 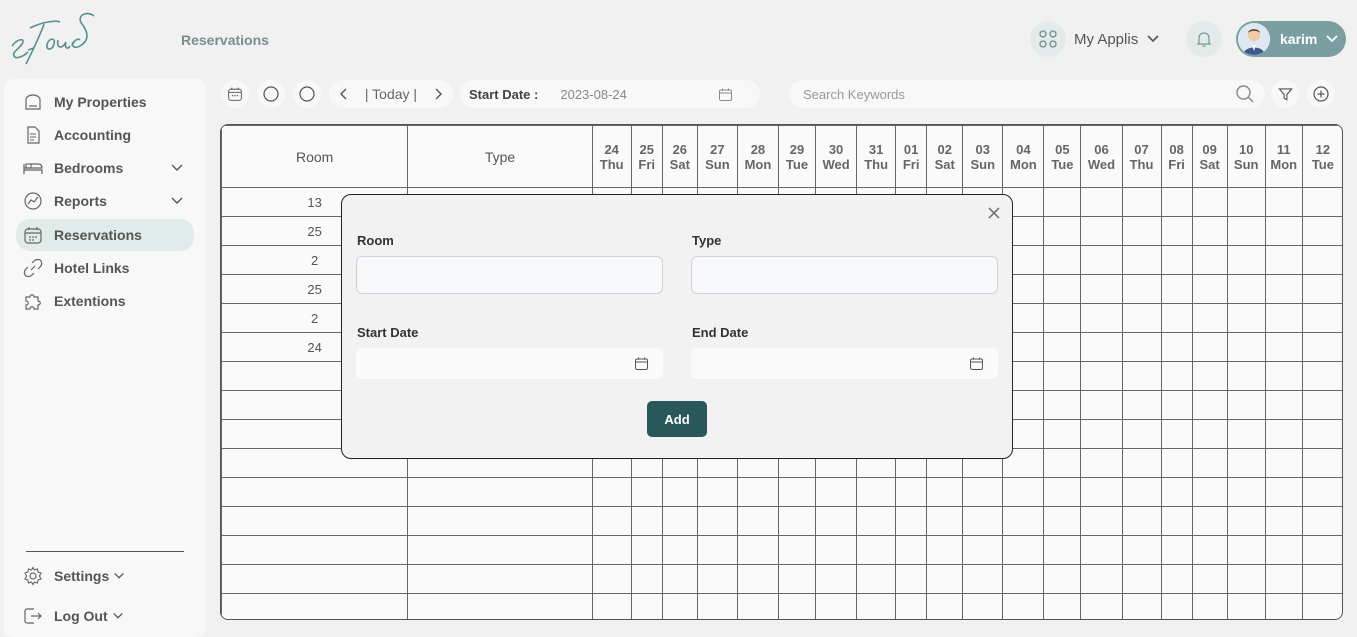 I want to click on sidebar-item-hotel-links: Hotel Links, so click(x=105, y=268).